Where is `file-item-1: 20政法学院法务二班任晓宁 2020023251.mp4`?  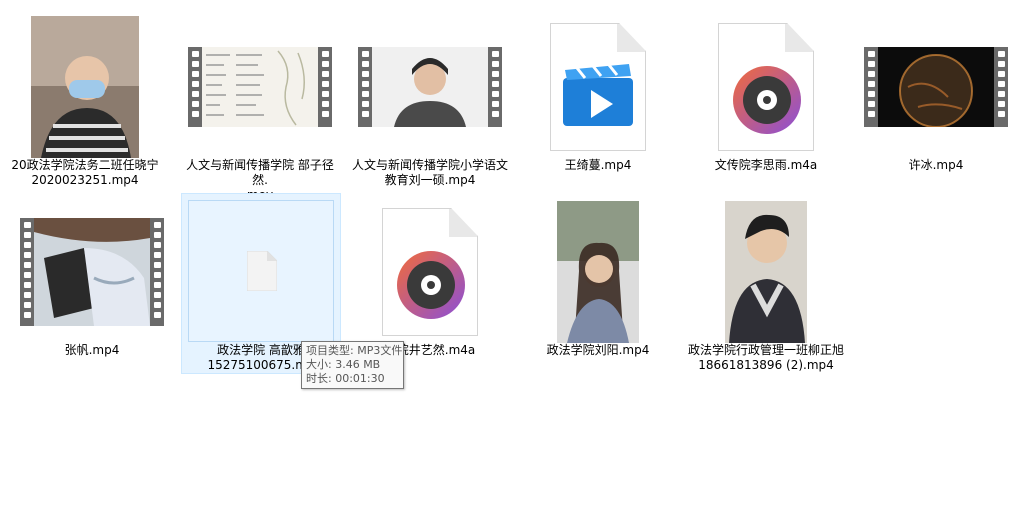
file-item-1: 20政法学院法务二班任晓宁 2020023251.mp4 is located at coordinates (85, 96).